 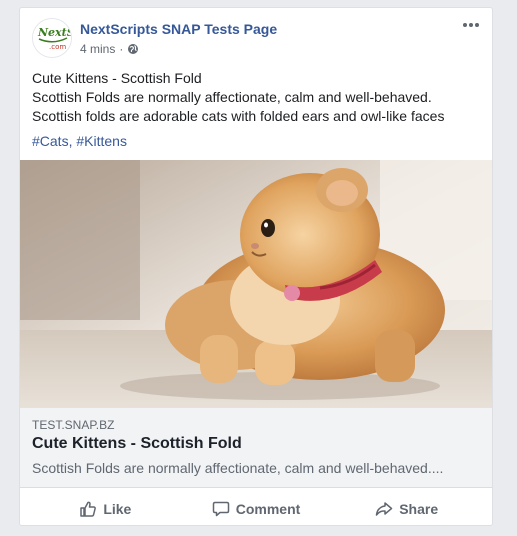 I want to click on like-label: Like, so click(x=117, y=509).